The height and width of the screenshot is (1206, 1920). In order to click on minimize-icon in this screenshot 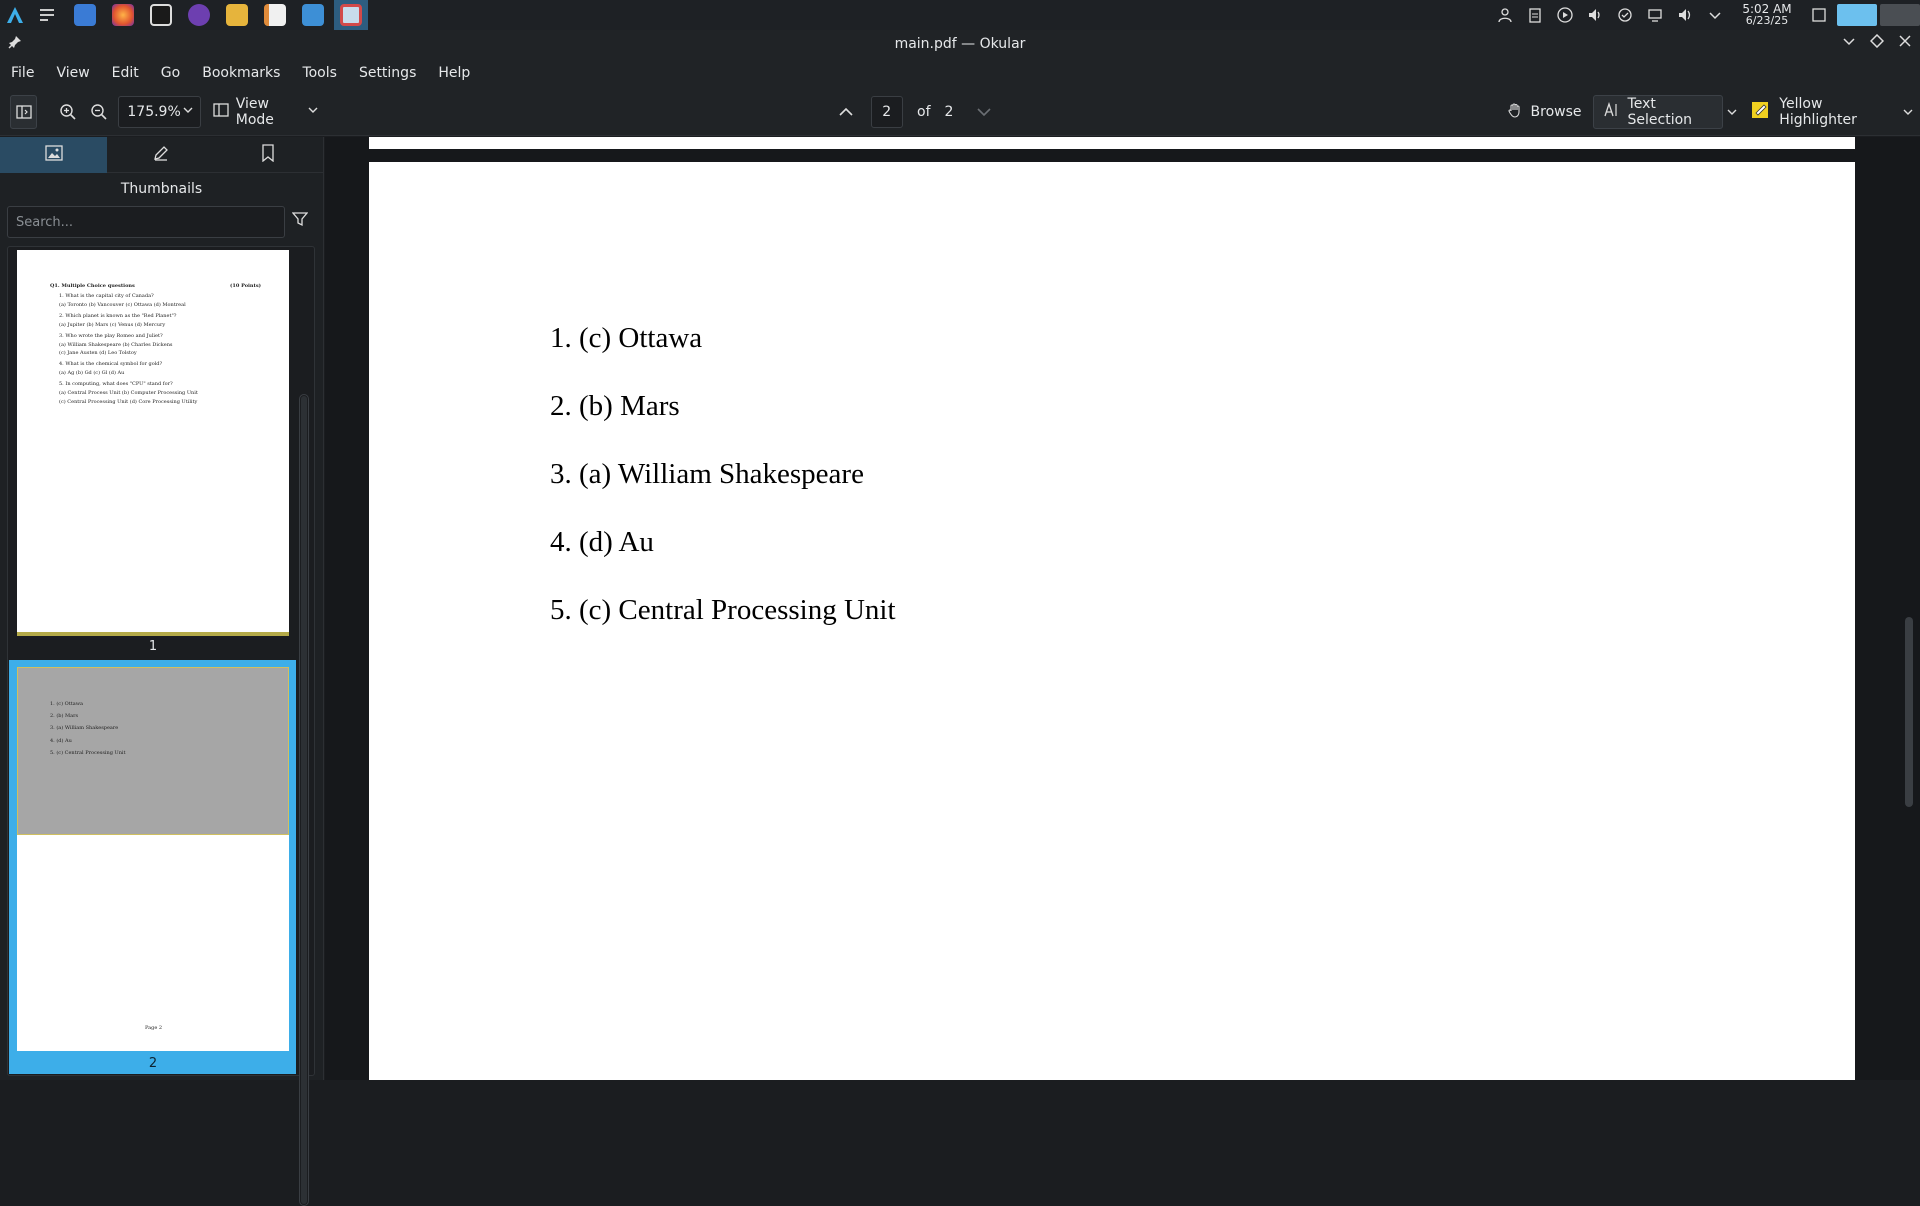, I will do `click(1849, 43)`.